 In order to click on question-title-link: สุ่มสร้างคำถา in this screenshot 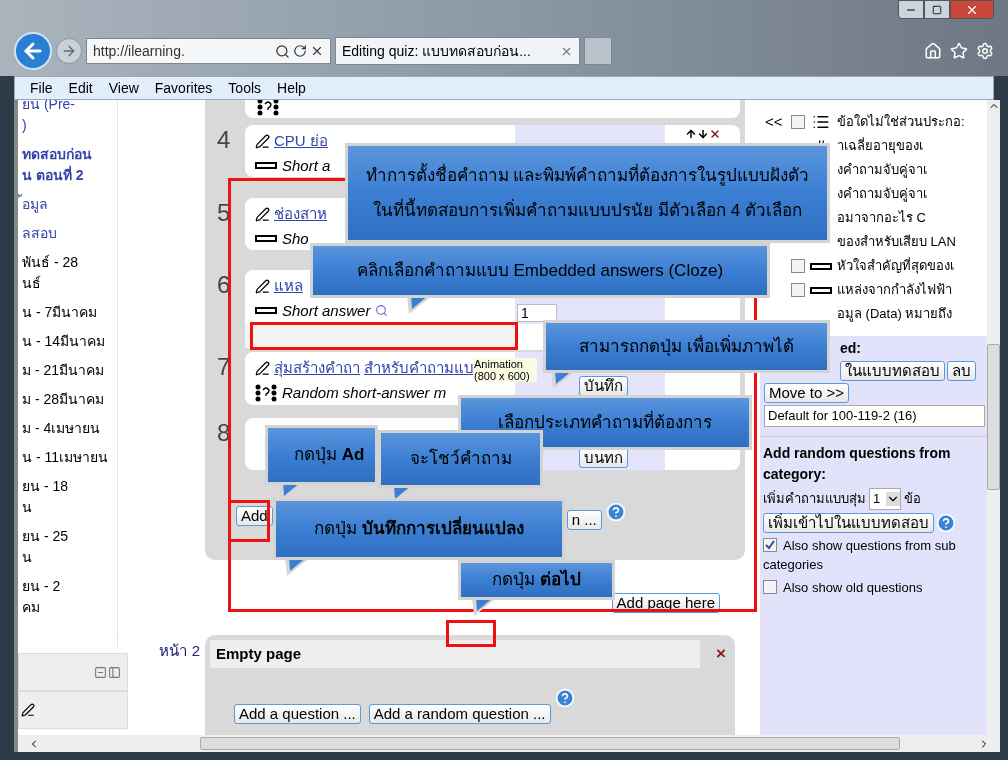, I will do `click(317, 368)`.